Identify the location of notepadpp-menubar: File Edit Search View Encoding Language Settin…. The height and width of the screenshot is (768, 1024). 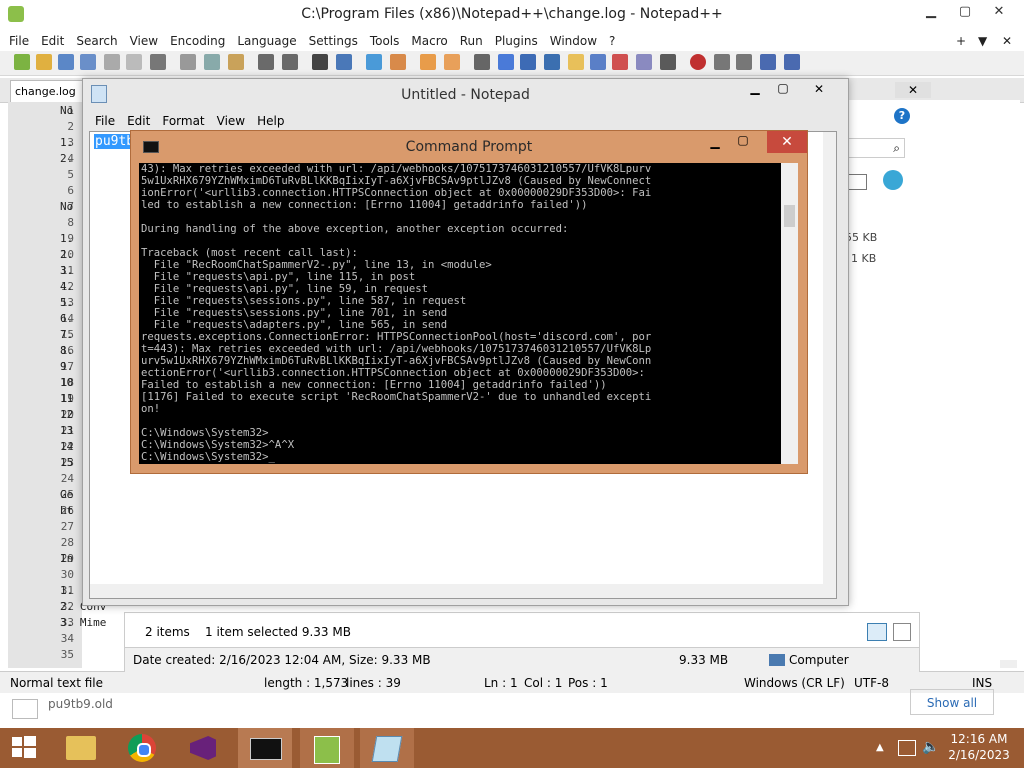
(512, 41).